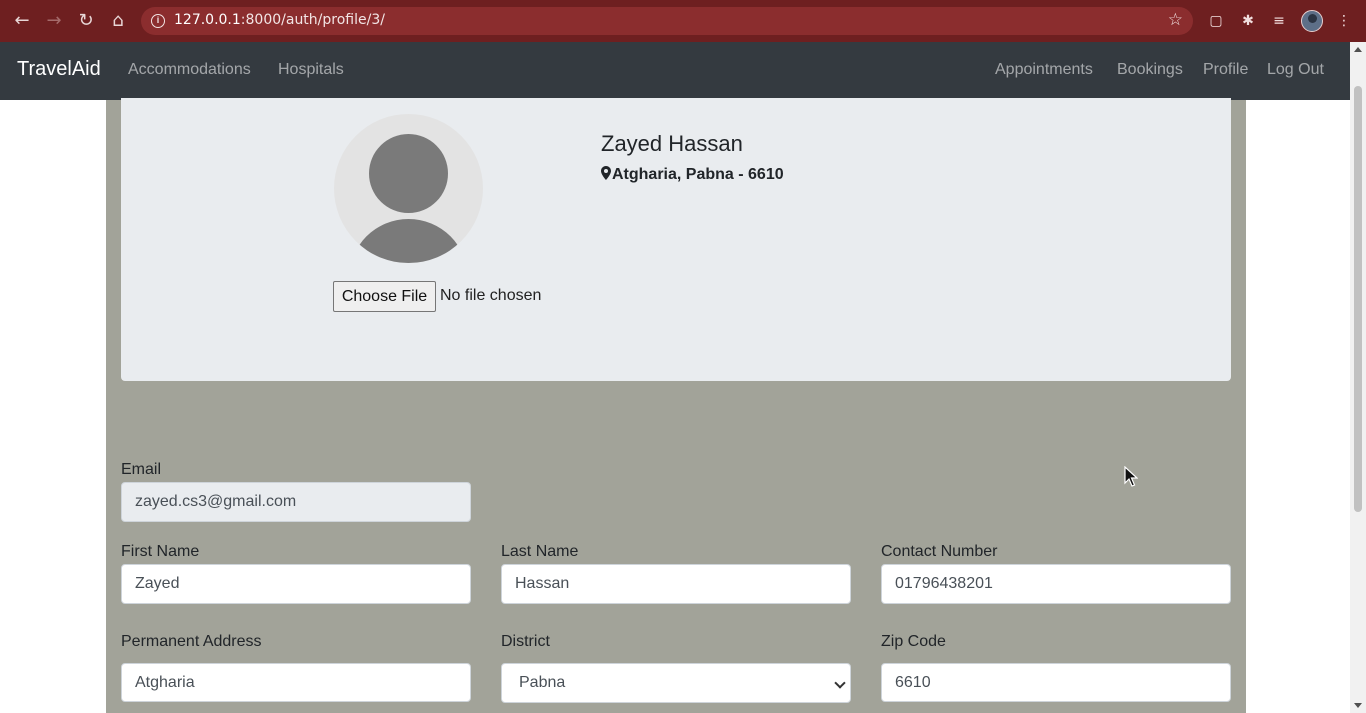 The image size is (1366, 713). What do you see at coordinates (296, 502) in the screenshot?
I see `email-field: zayed.cs3@gmail.com` at bounding box center [296, 502].